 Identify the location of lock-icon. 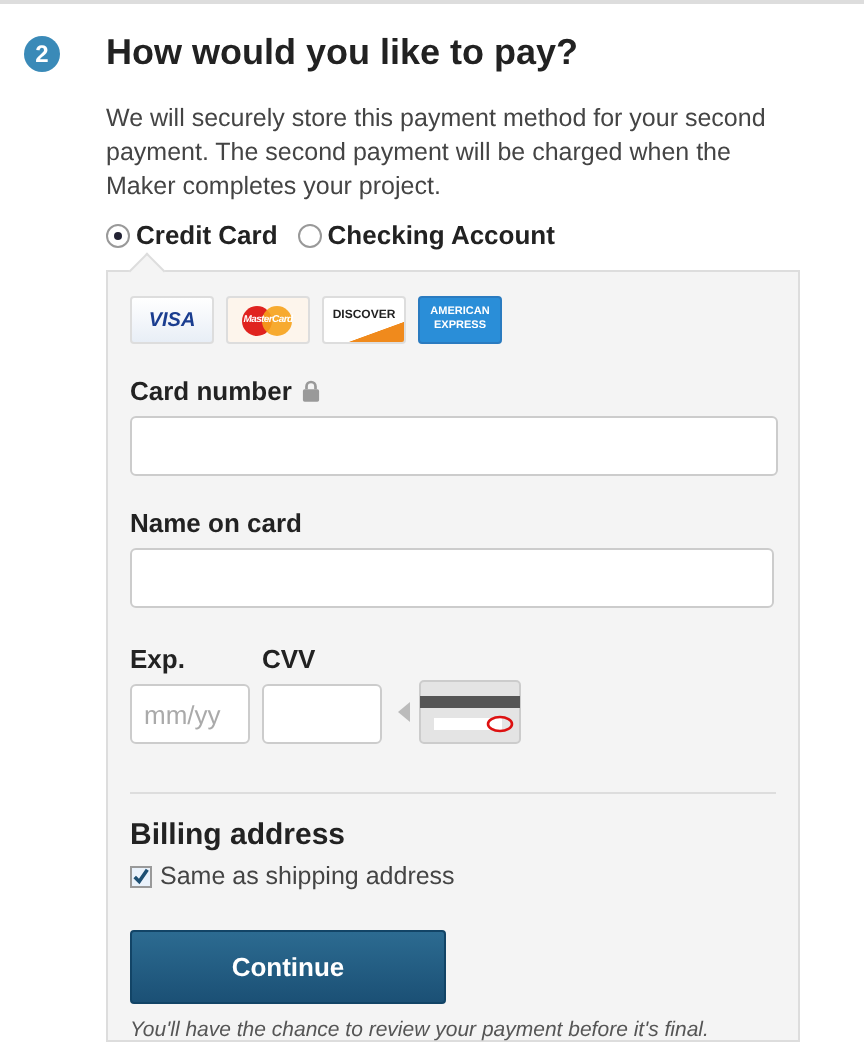
(310, 391).